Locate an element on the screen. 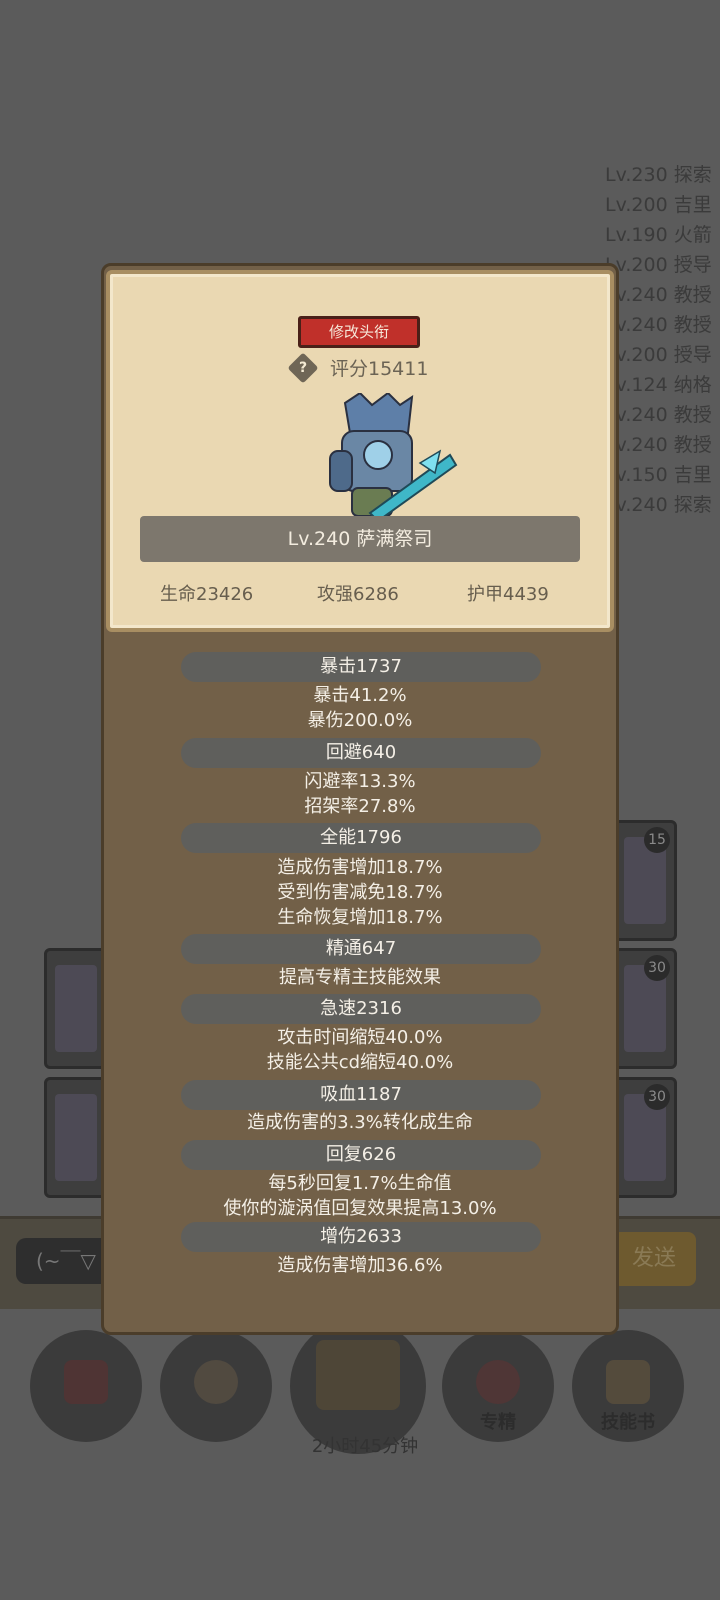 The image size is (720, 1600). nav-skill-book: 技能书 is located at coordinates (628, 1386).